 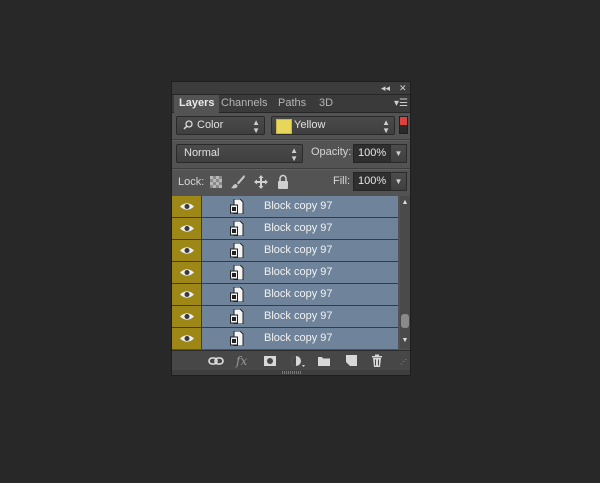 What do you see at coordinates (405, 203) in the screenshot?
I see `scroll-up-icon: ▲` at bounding box center [405, 203].